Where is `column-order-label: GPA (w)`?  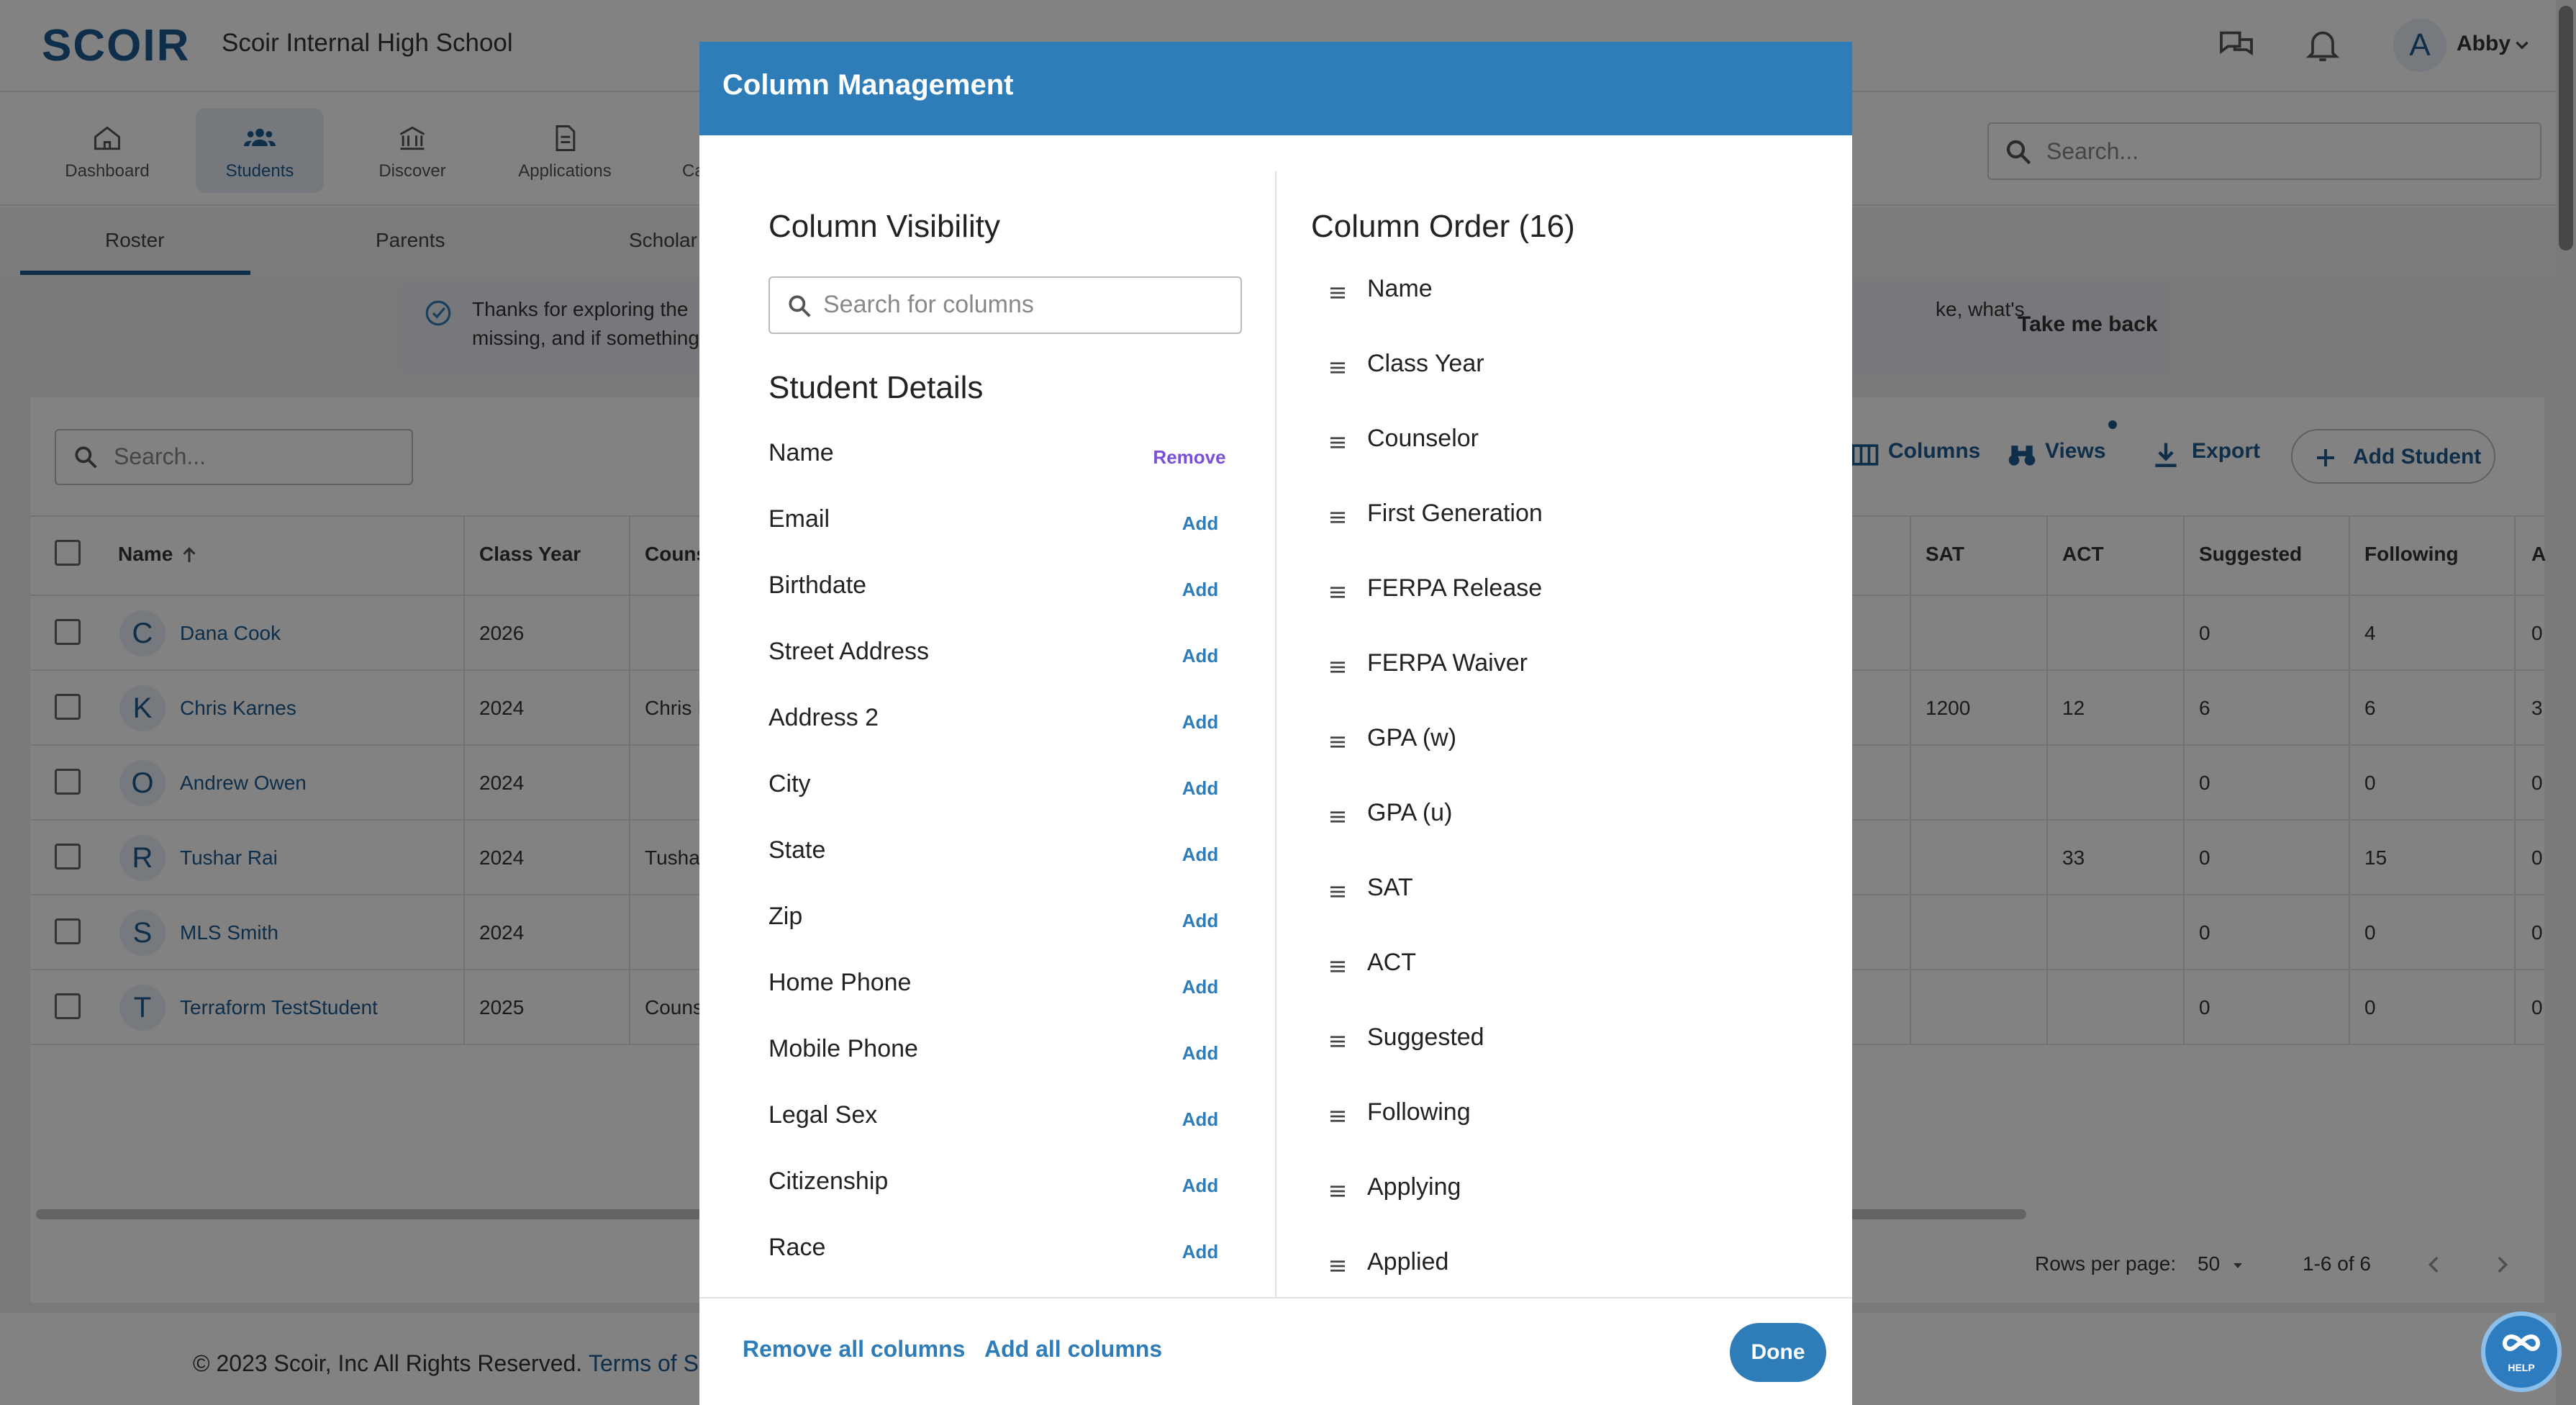
column-order-label: GPA (w) is located at coordinates (1412, 737).